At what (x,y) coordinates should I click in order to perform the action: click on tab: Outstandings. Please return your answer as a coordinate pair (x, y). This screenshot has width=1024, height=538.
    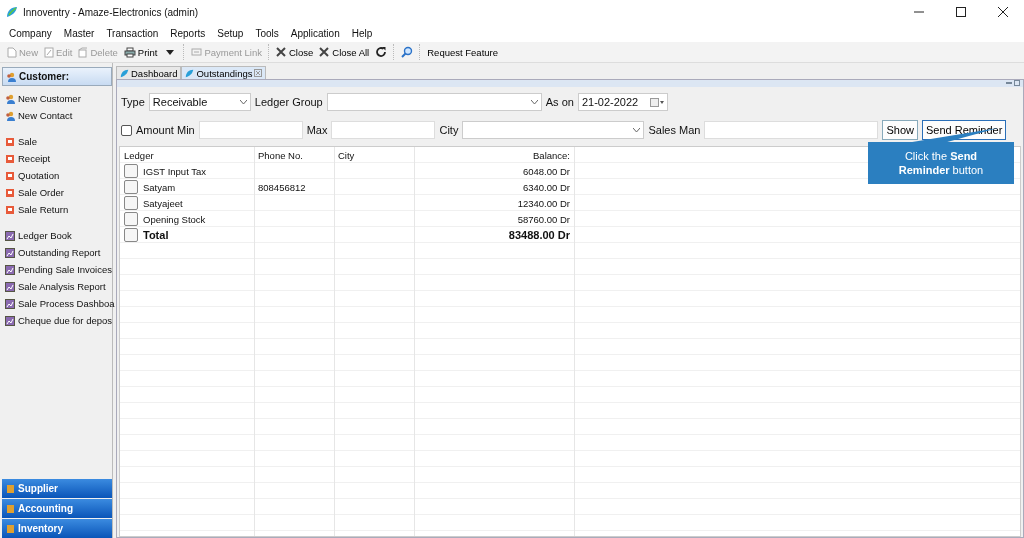
    Looking at the image, I should click on (224, 72).